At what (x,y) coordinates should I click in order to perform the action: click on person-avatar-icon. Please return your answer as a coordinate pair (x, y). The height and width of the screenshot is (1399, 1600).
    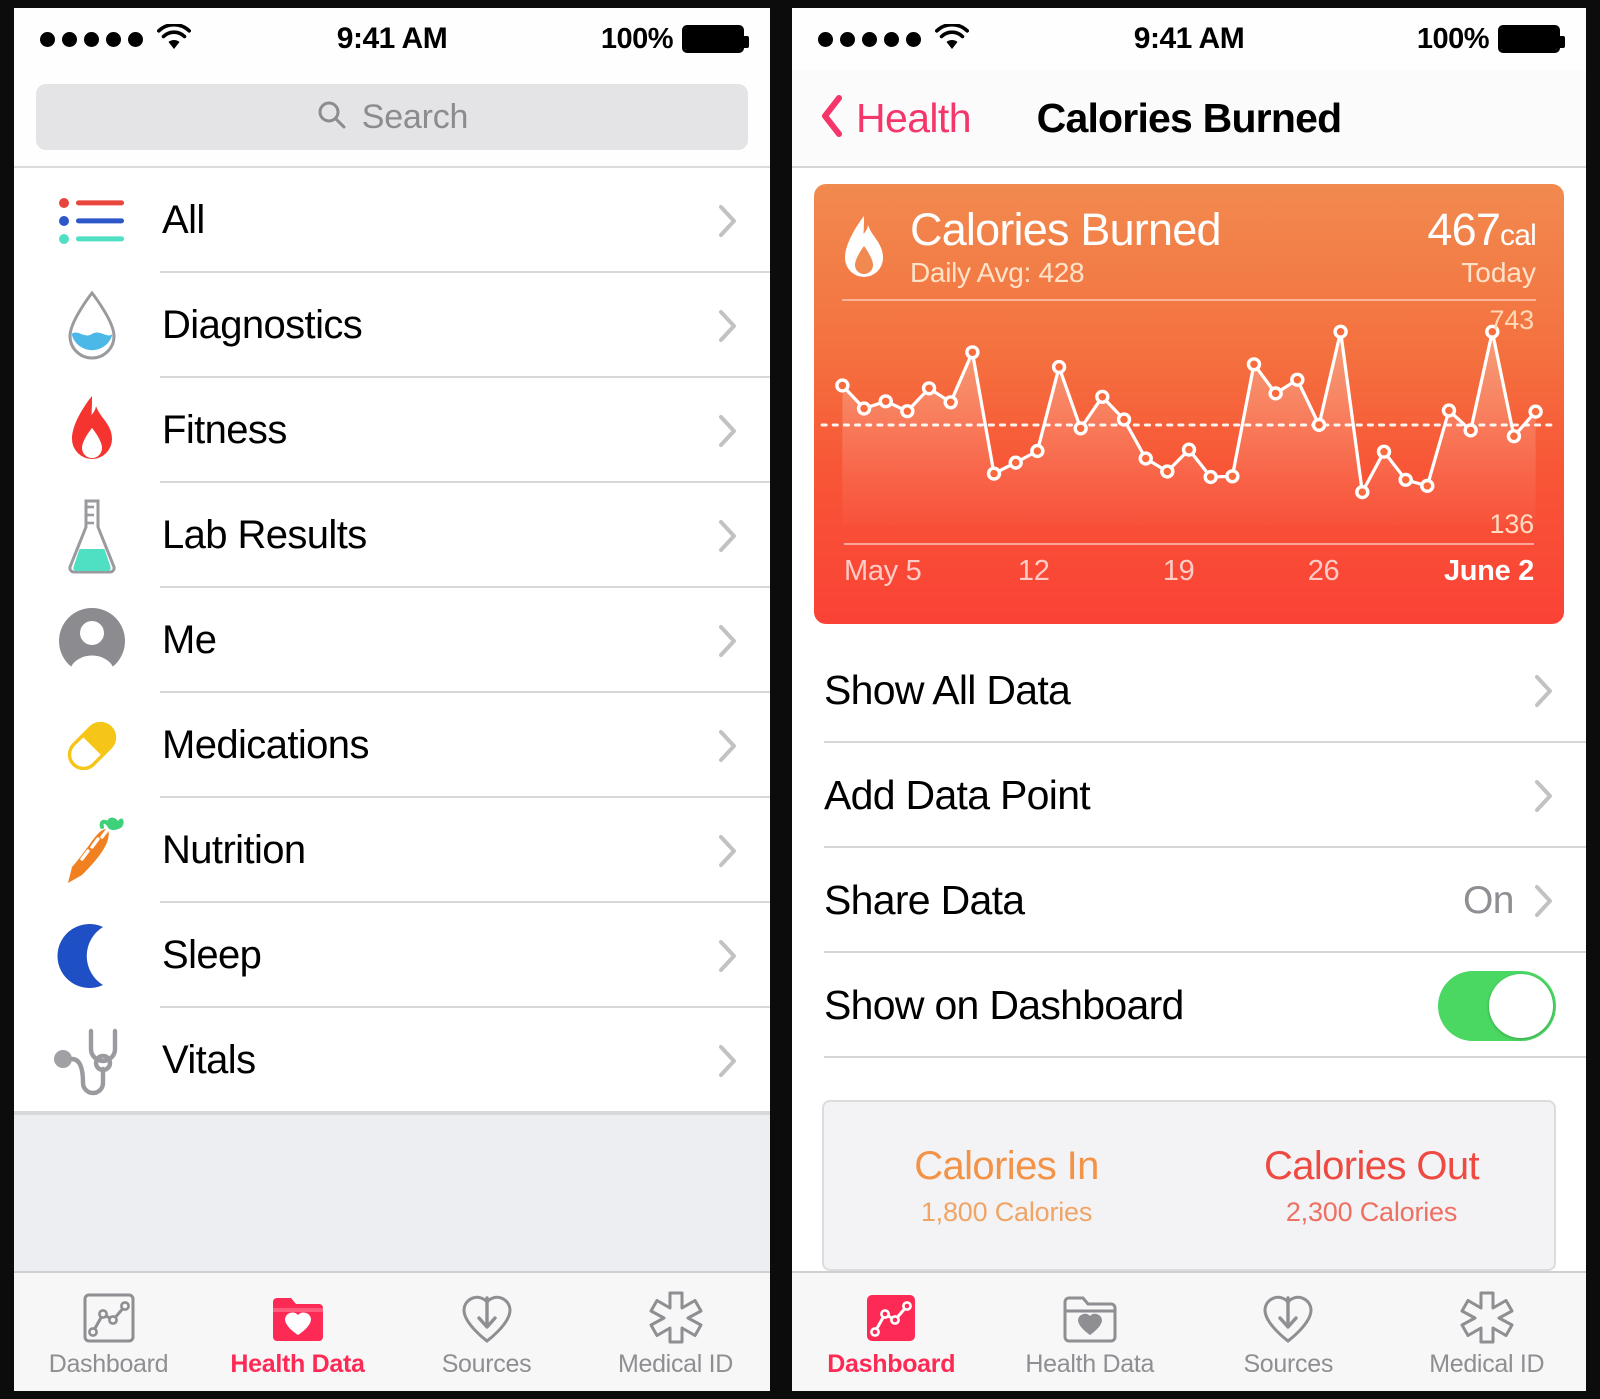
    Looking at the image, I should click on (92, 641).